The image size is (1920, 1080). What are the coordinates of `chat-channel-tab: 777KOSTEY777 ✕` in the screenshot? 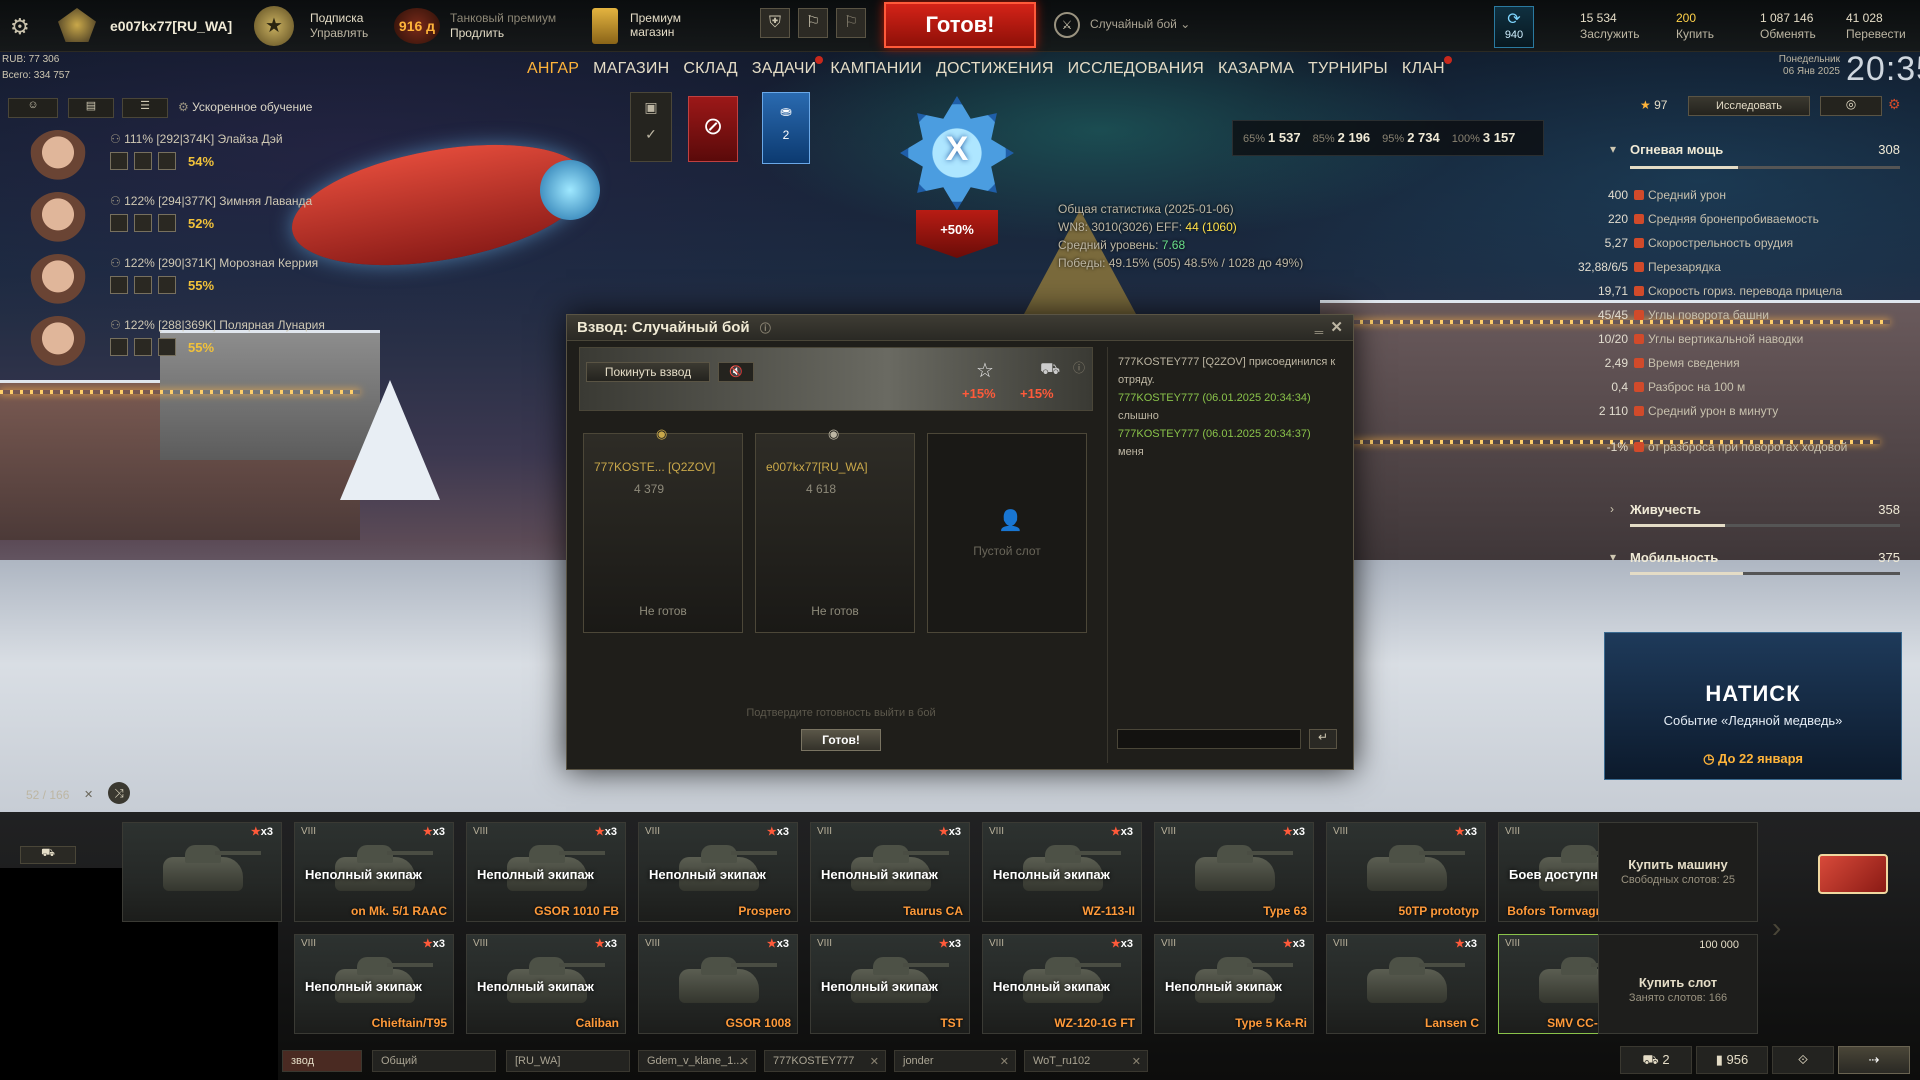 It's located at (825, 1061).